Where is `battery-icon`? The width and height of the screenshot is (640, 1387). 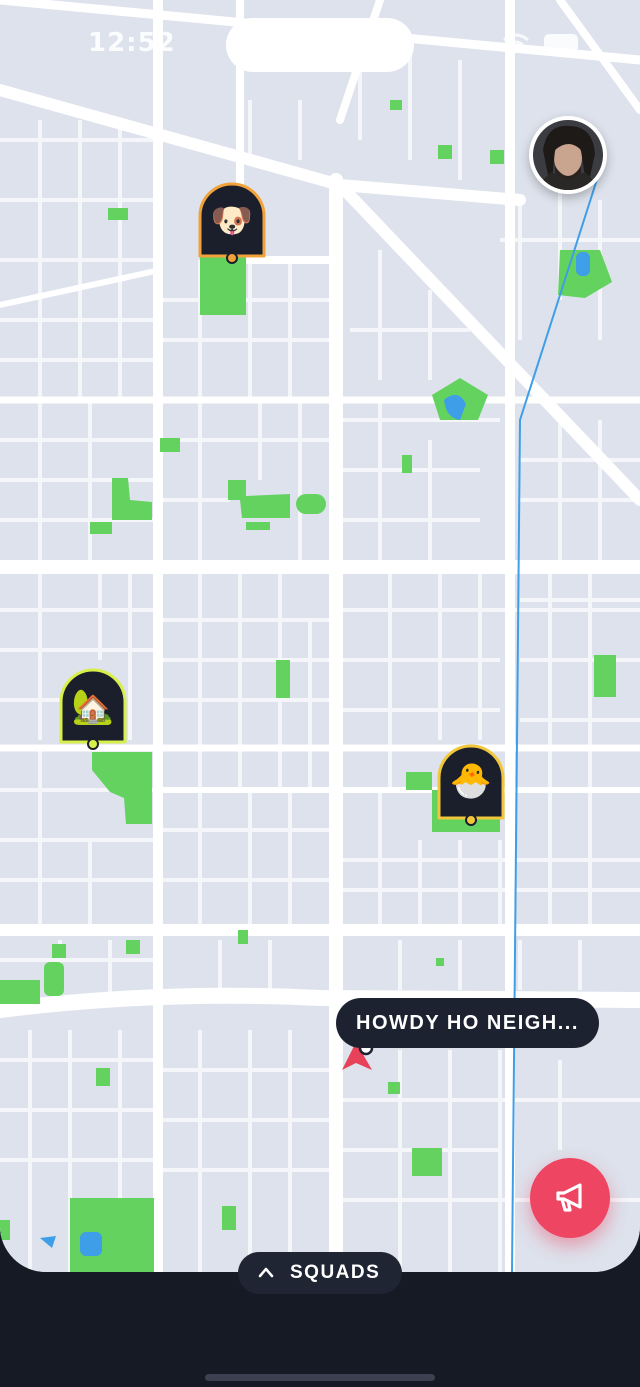 battery-icon is located at coordinates (561, 43).